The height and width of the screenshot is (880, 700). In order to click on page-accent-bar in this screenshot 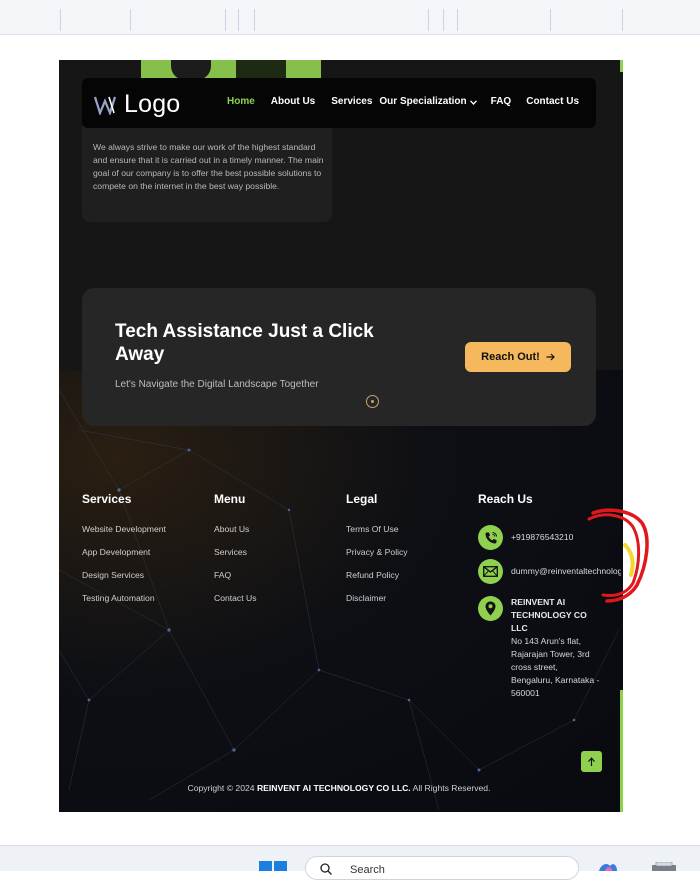, I will do `click(621, 436)`.